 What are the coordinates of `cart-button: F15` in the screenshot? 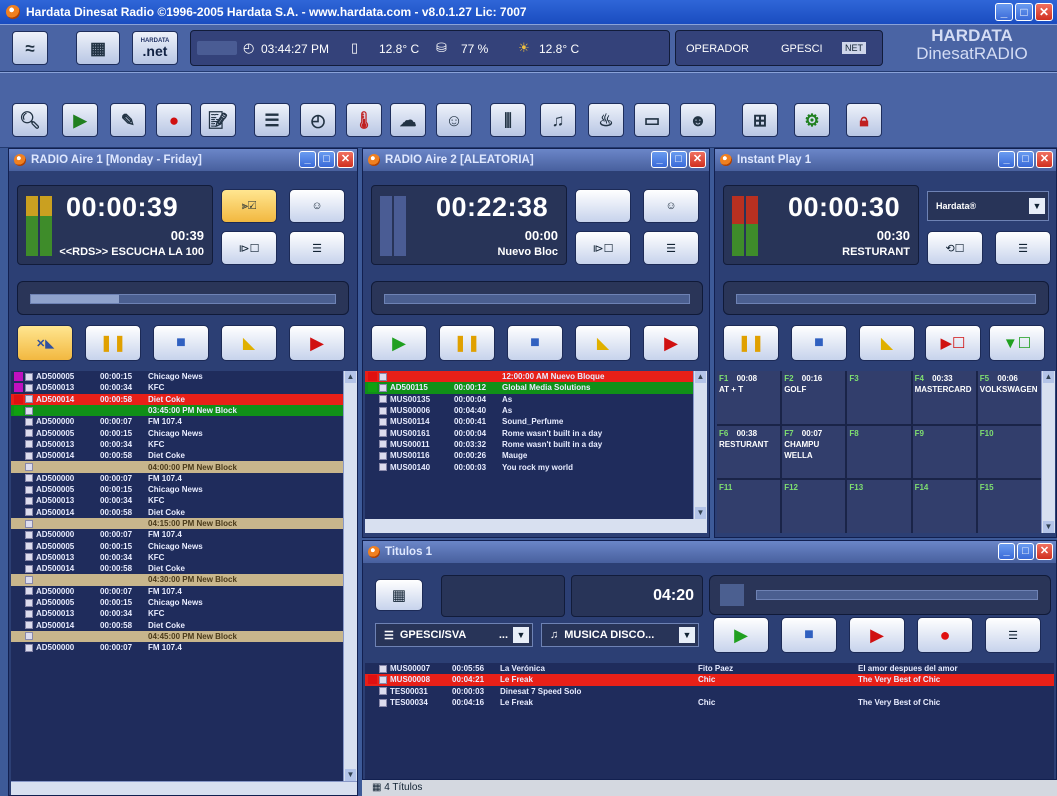 It's located at (1009, 506).